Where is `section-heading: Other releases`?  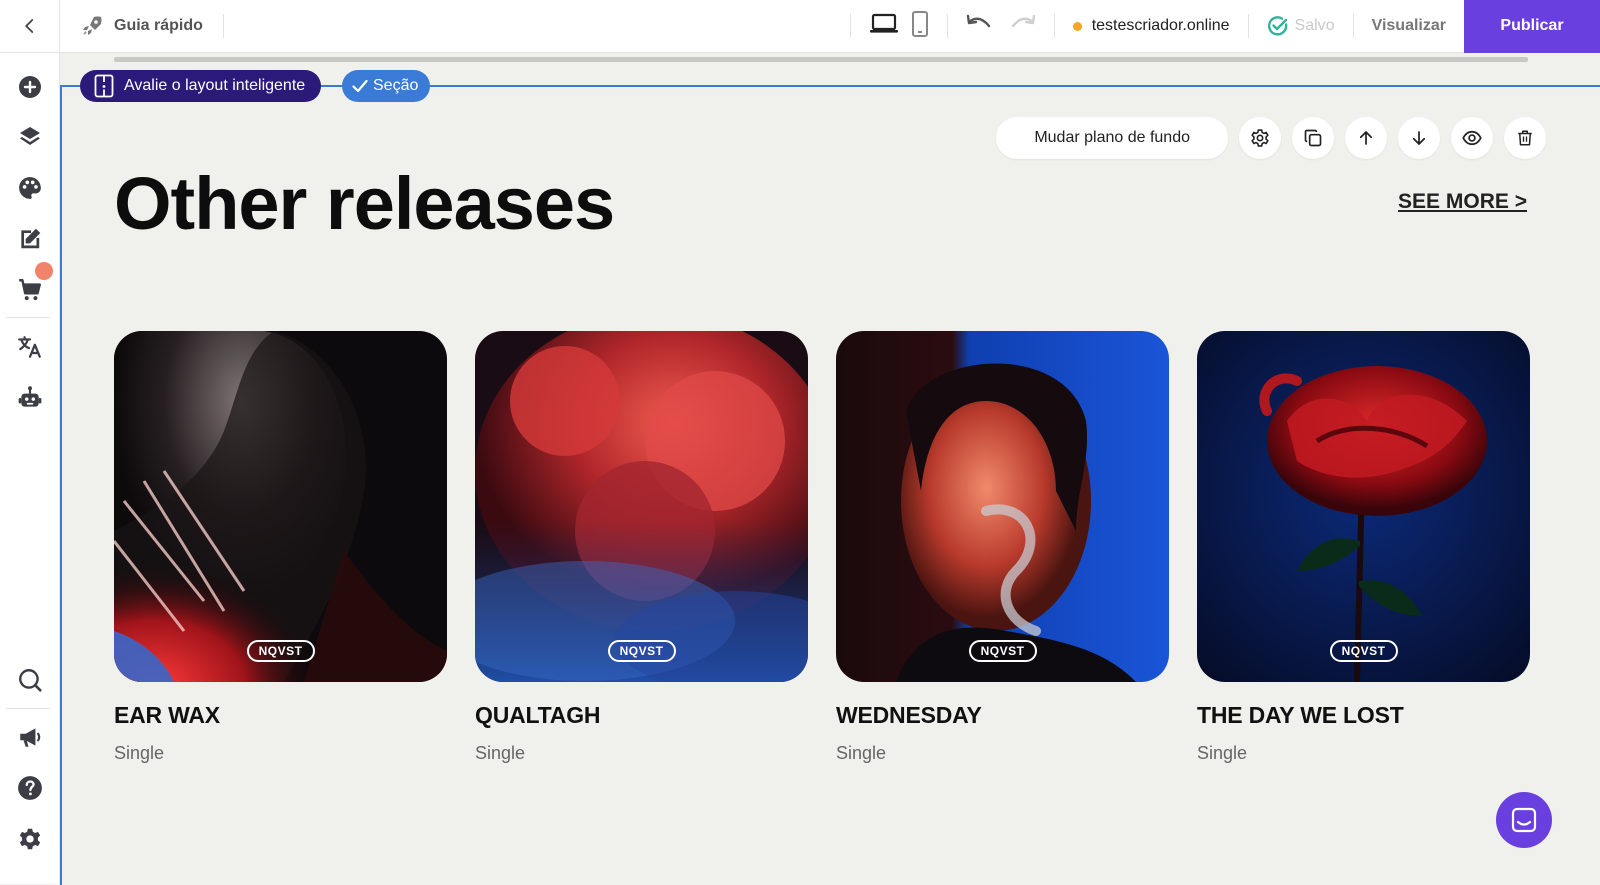 section-heading: Other releases is located at coordinates (364, 203).